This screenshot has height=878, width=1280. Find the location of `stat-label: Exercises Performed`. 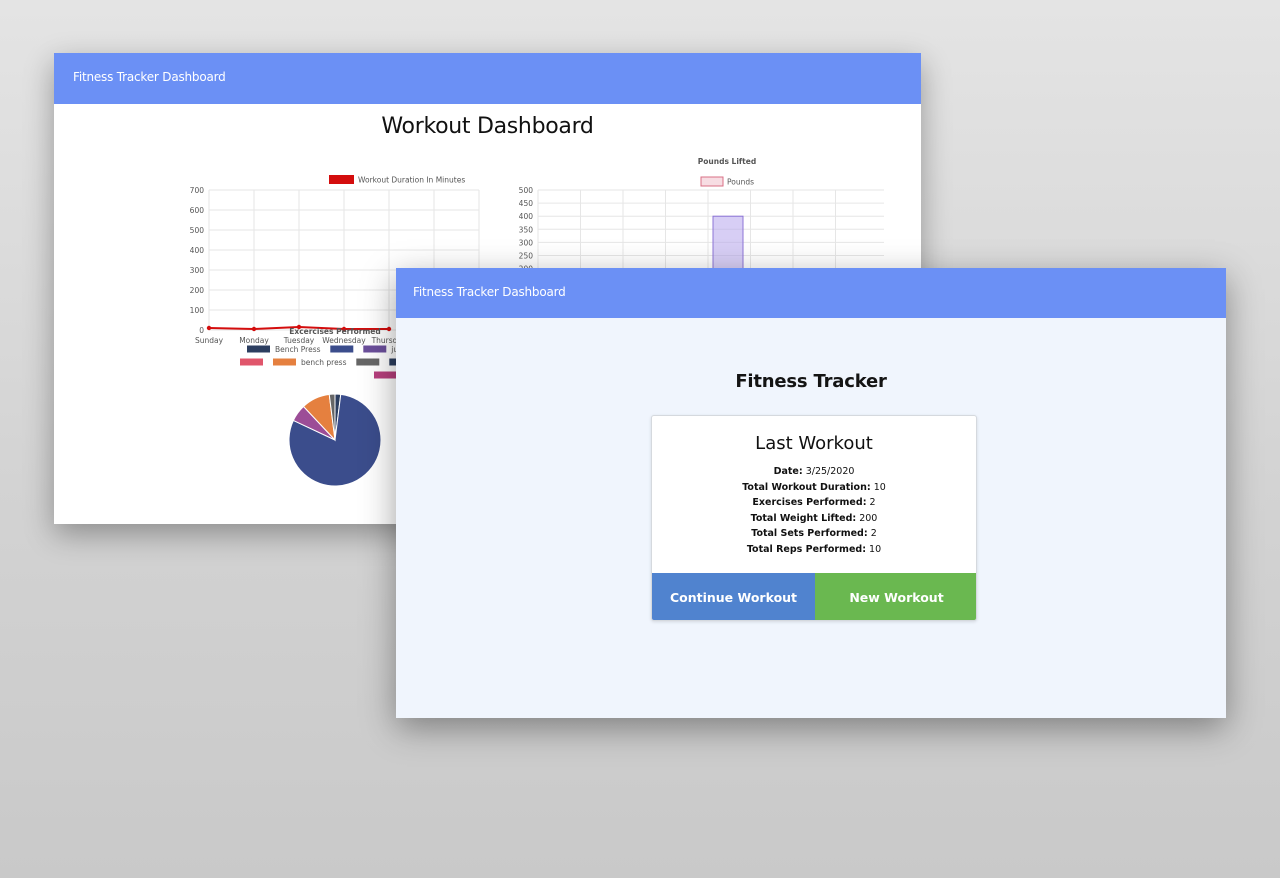

stat-label: Exercises Performed is located at coordinates (807, 502).